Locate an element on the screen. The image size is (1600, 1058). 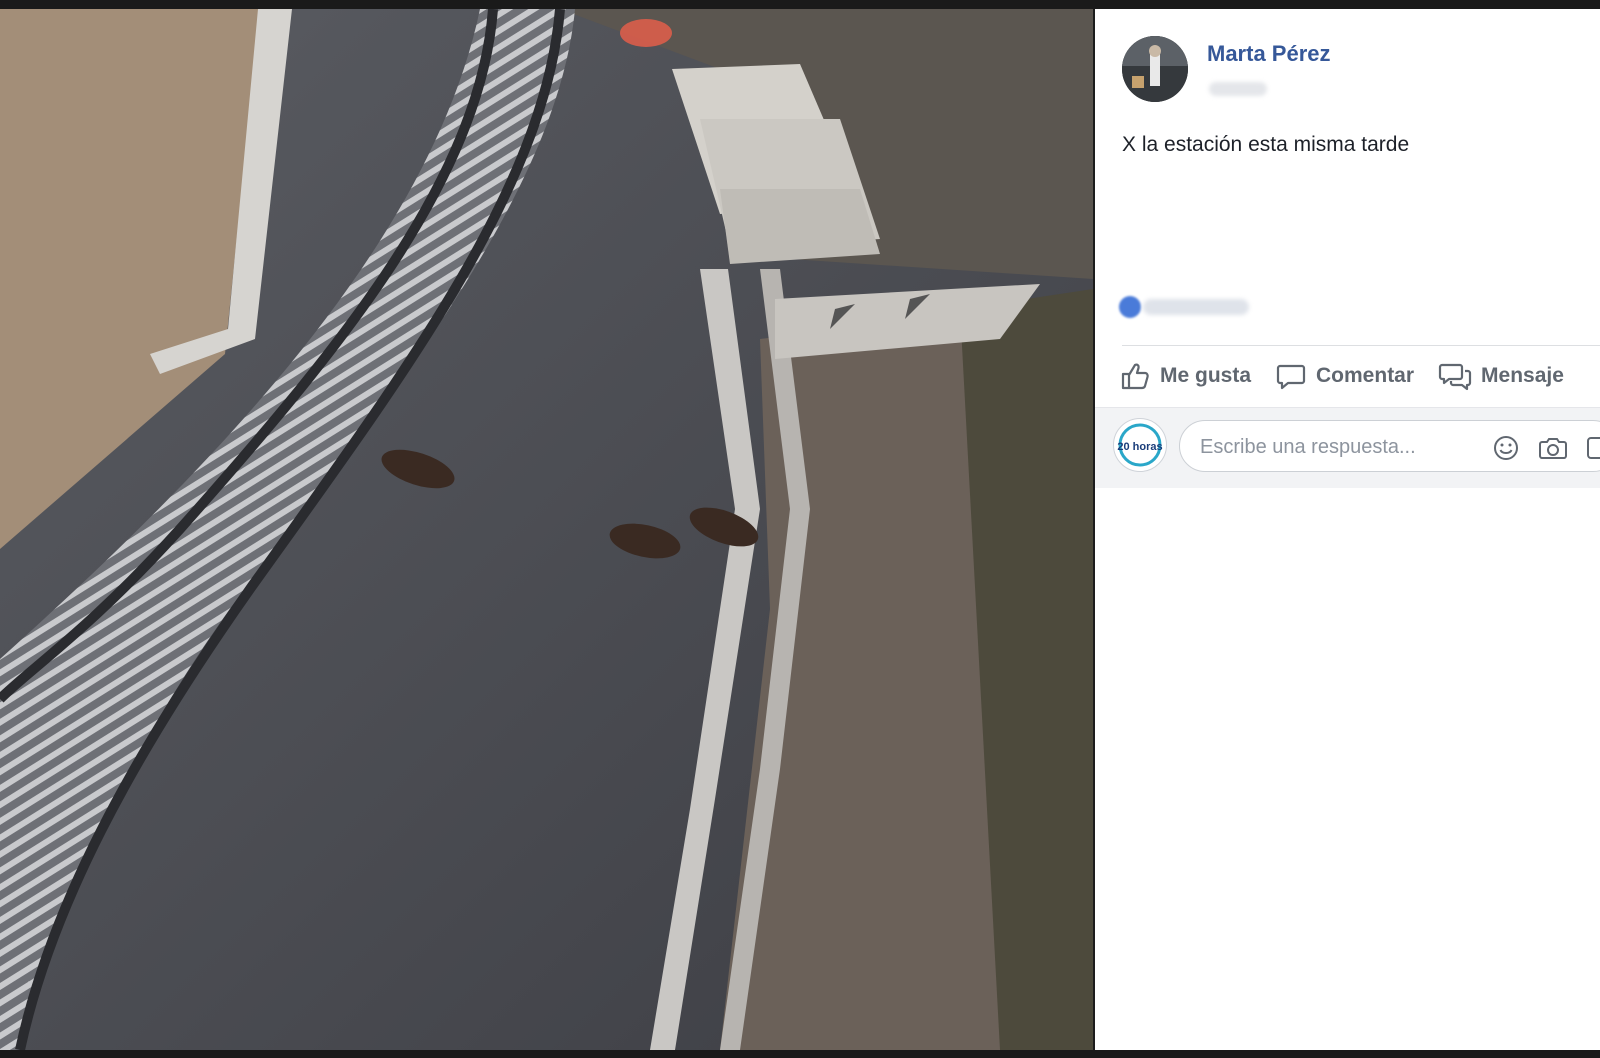
comment-button: Comentar is located at coordinates (1344, 376).